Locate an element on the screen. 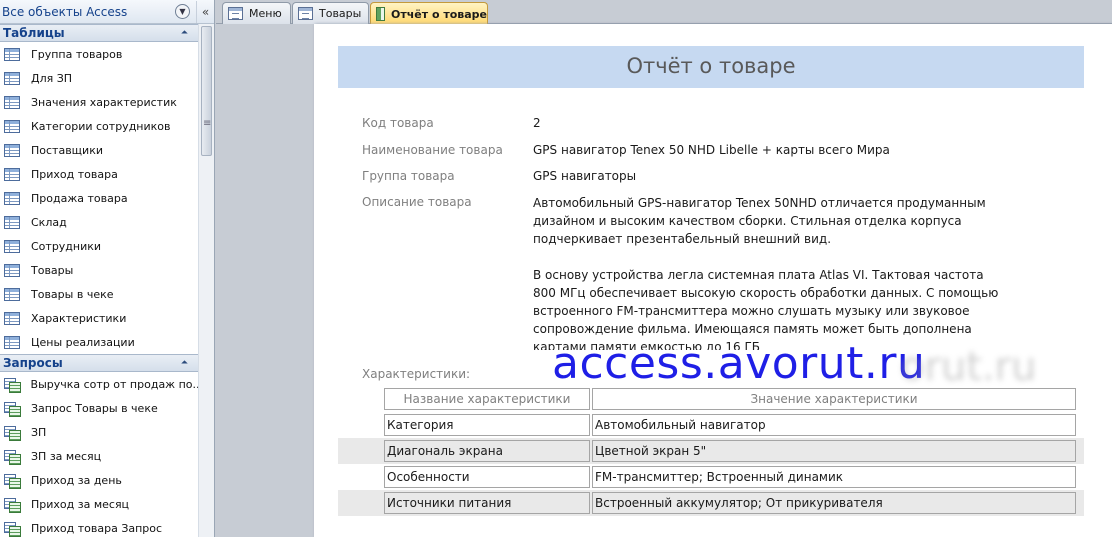 This screenshot has width=1112, height=537. field-value-code: 2 is located at coordinates (537, 123).